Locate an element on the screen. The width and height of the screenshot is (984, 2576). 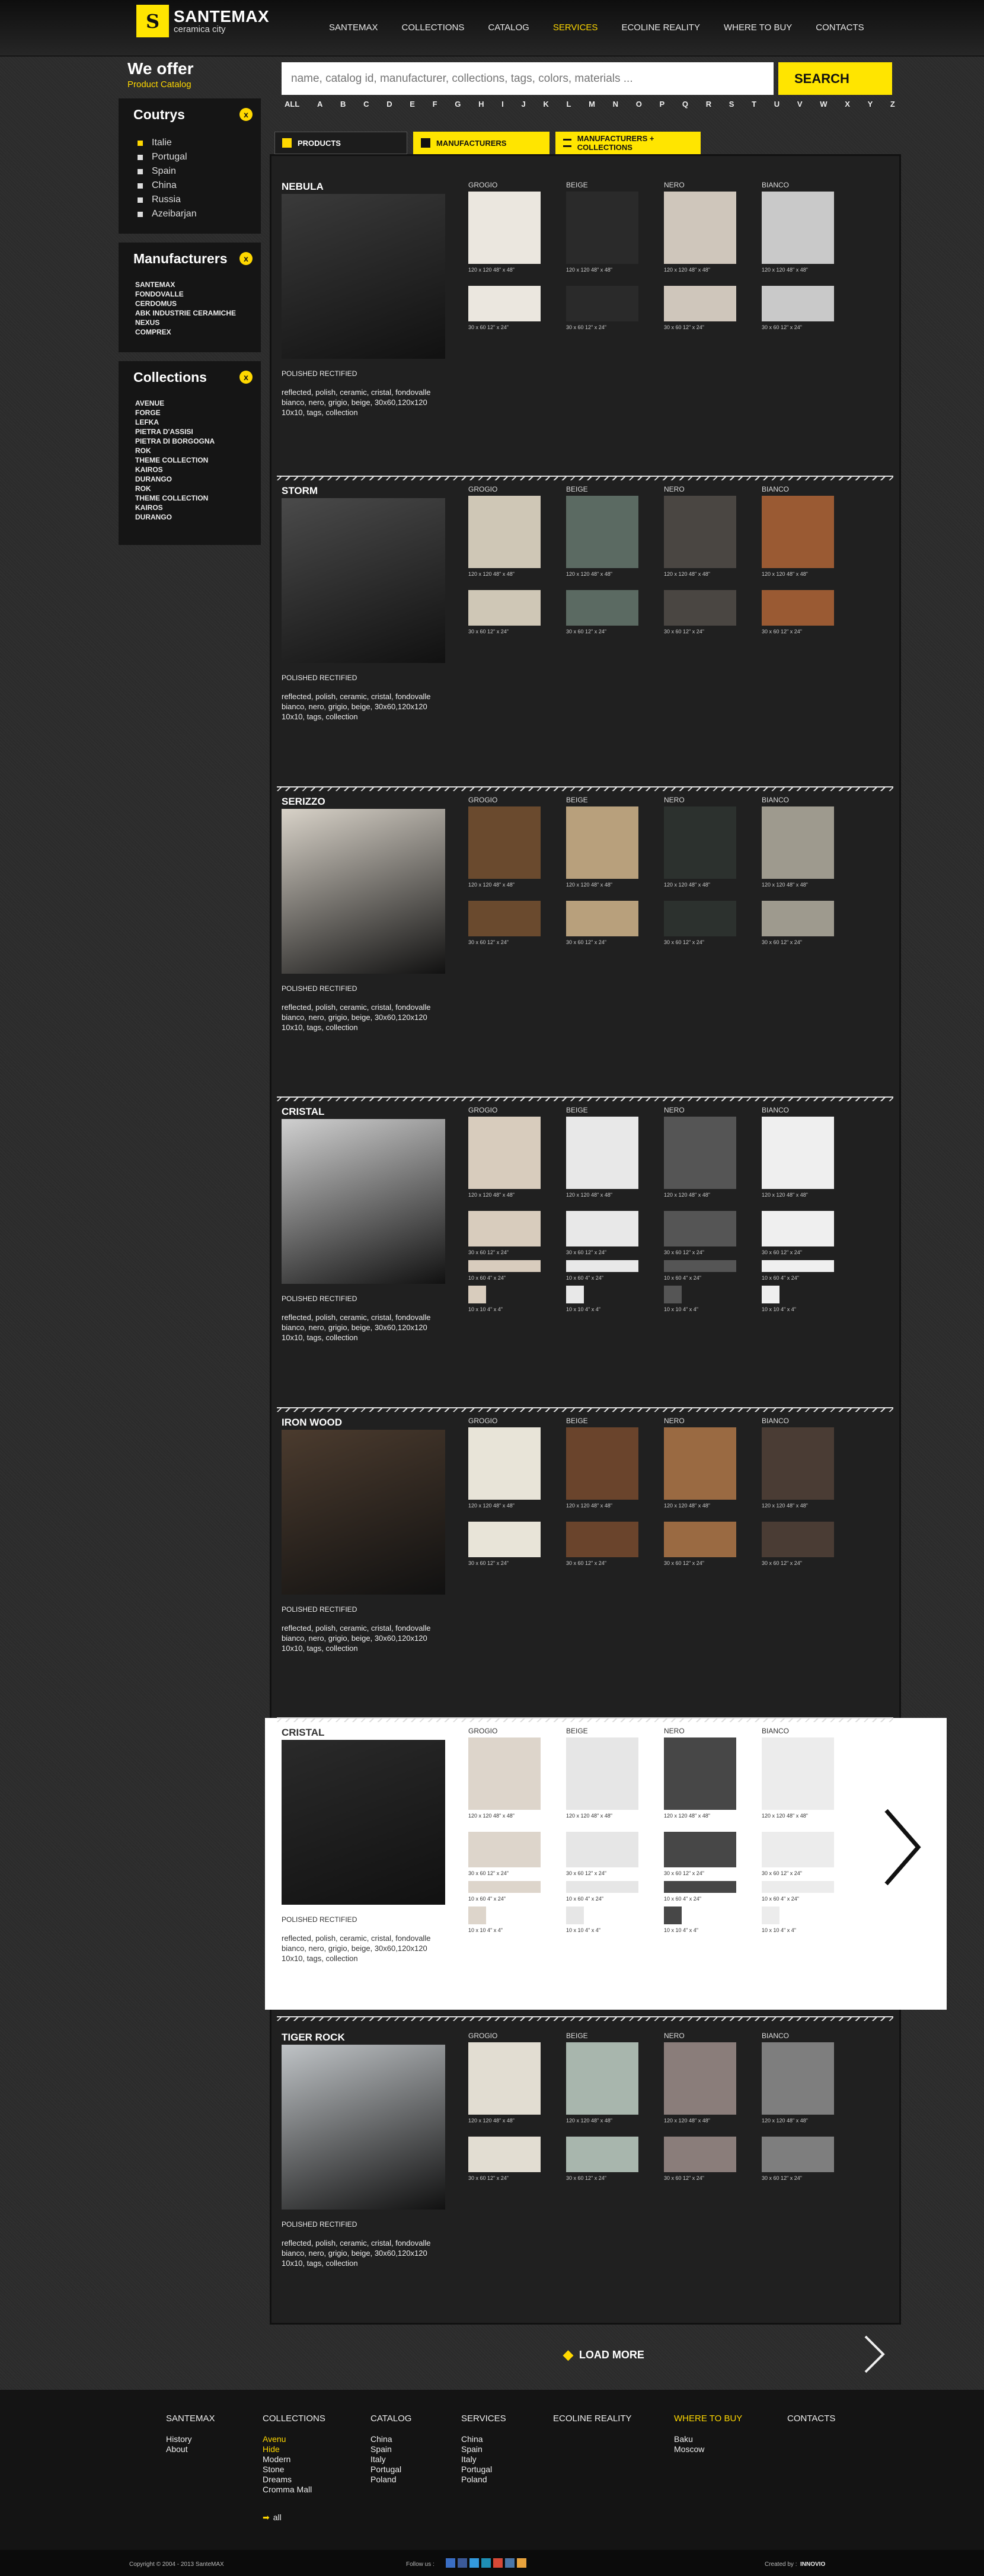
footer-link: Dreams is located at coordinates (294, 2480).